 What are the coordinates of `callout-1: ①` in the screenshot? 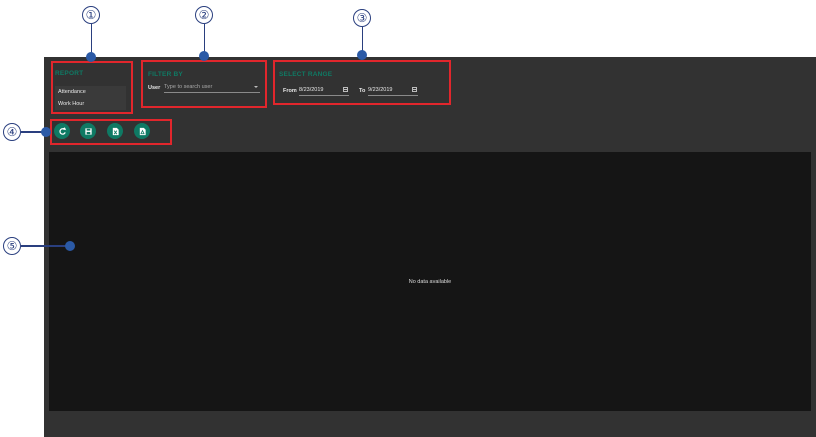 It's located at (91, 15).